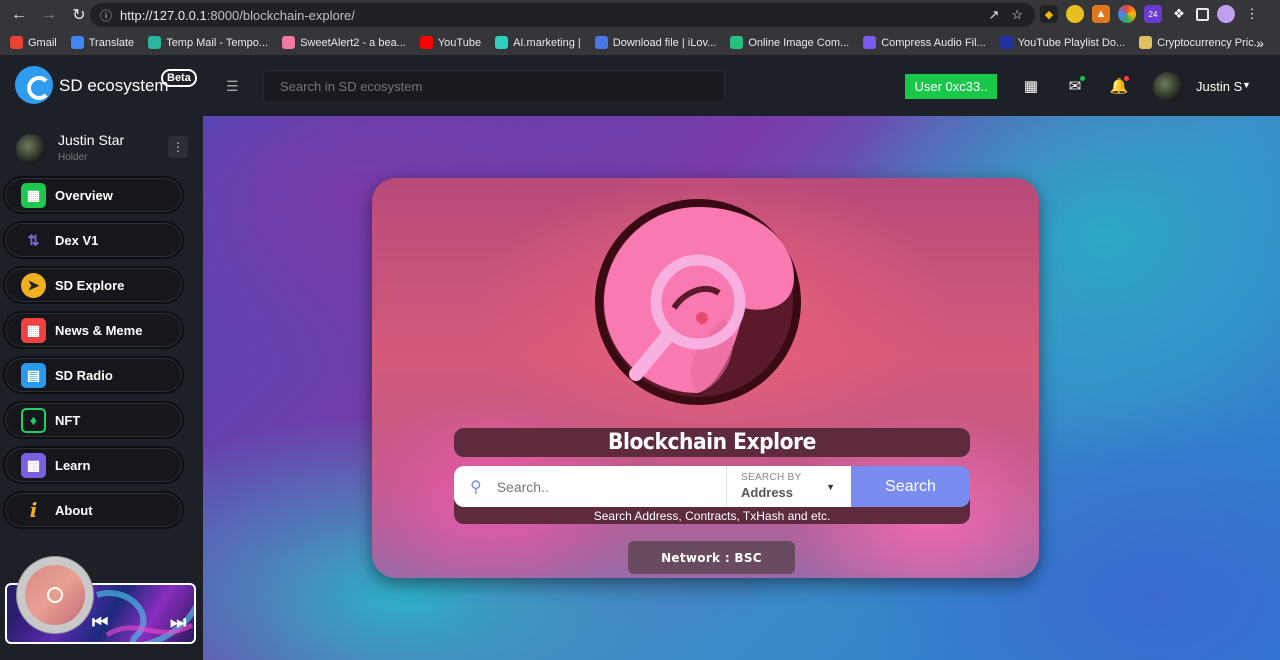  I want to click on bookmark-label: Gmail, so click(42, 42).